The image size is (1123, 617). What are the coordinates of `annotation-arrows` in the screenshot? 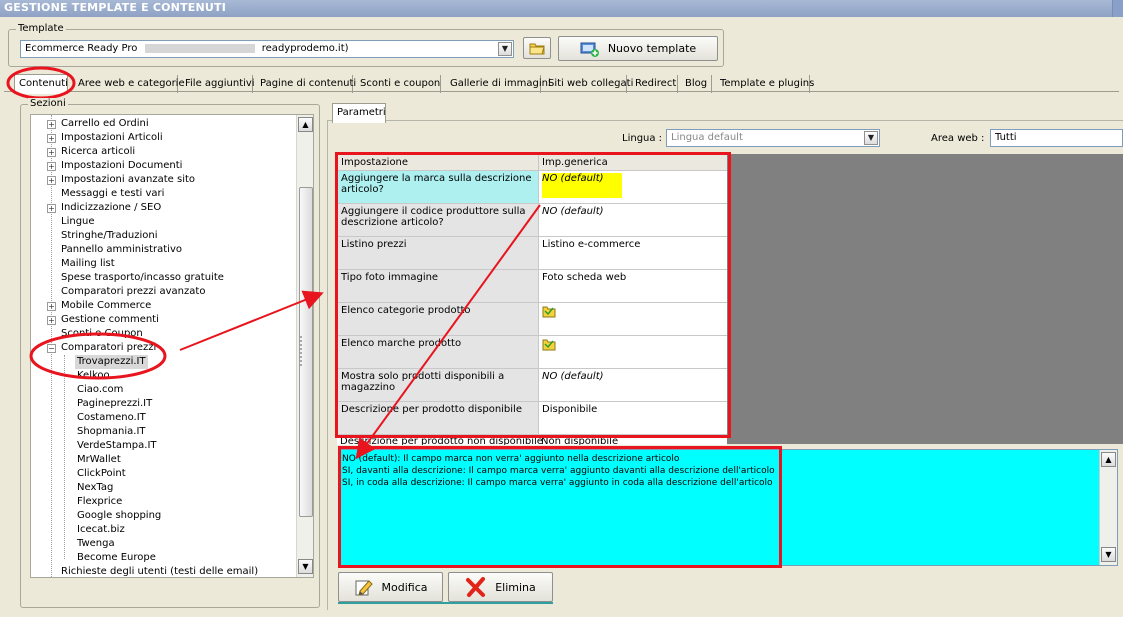 It's located at (360, 332).